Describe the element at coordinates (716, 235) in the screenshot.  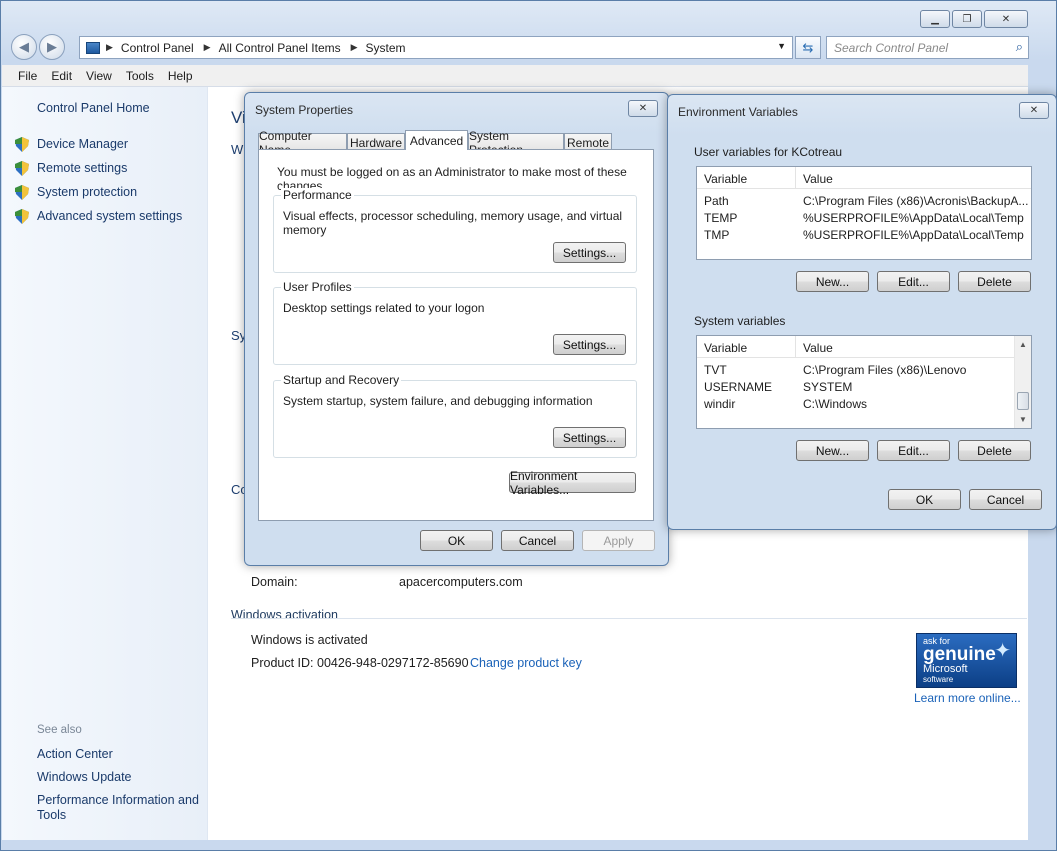
I see `variable-name: TMP` at that location.